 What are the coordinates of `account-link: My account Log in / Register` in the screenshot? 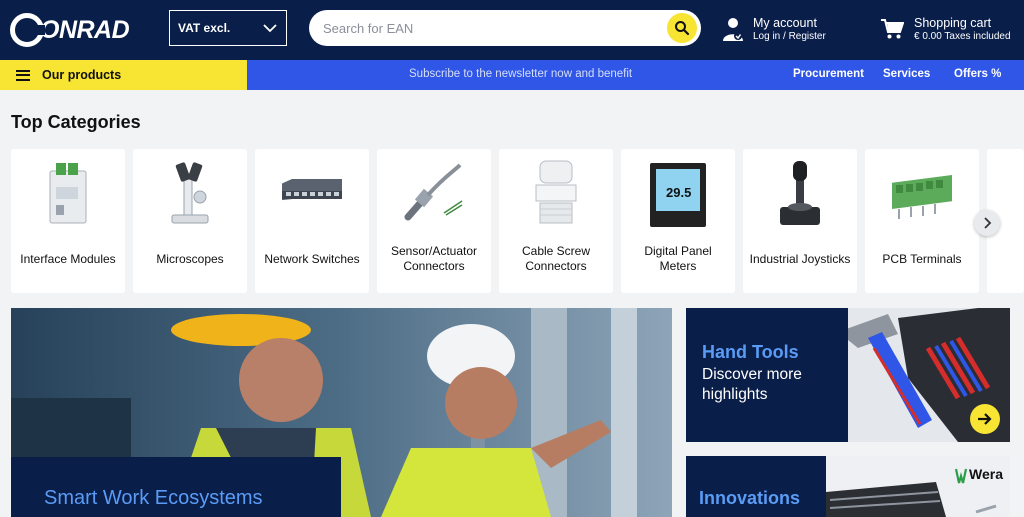 It's located at (777, 31).